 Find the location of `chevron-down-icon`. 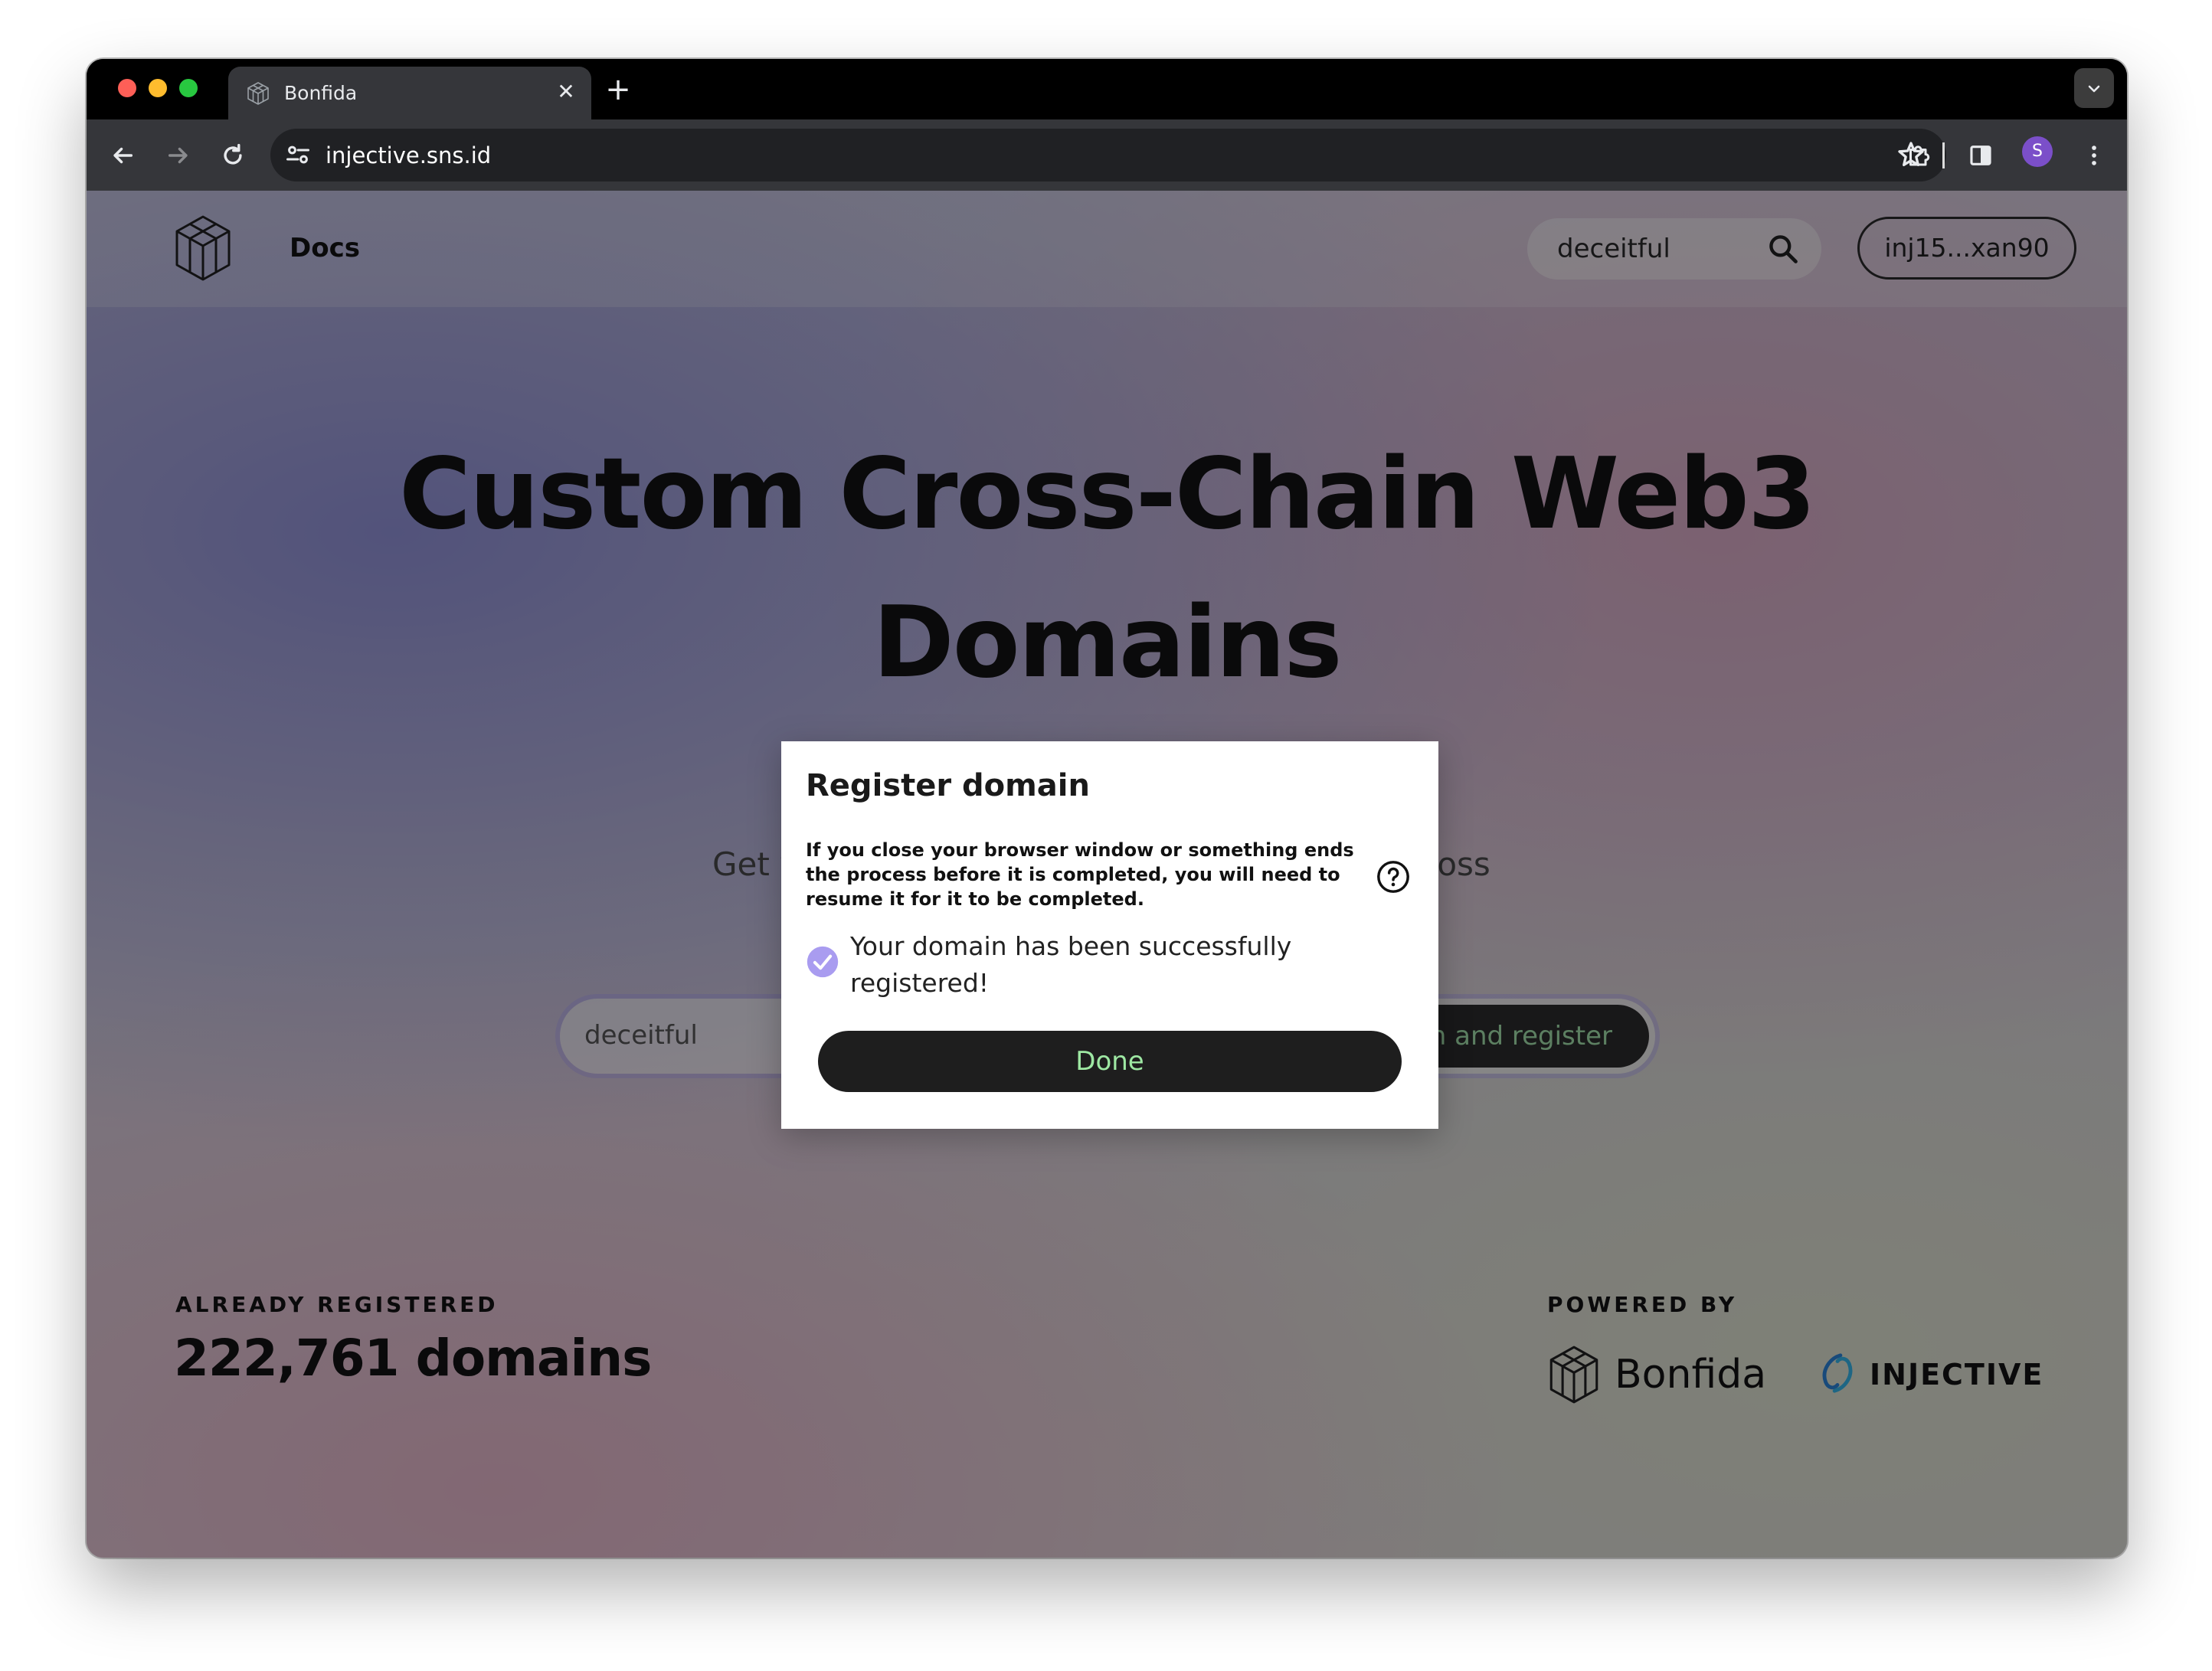

chevron-down-icon is located at coordinates (2094, 88).